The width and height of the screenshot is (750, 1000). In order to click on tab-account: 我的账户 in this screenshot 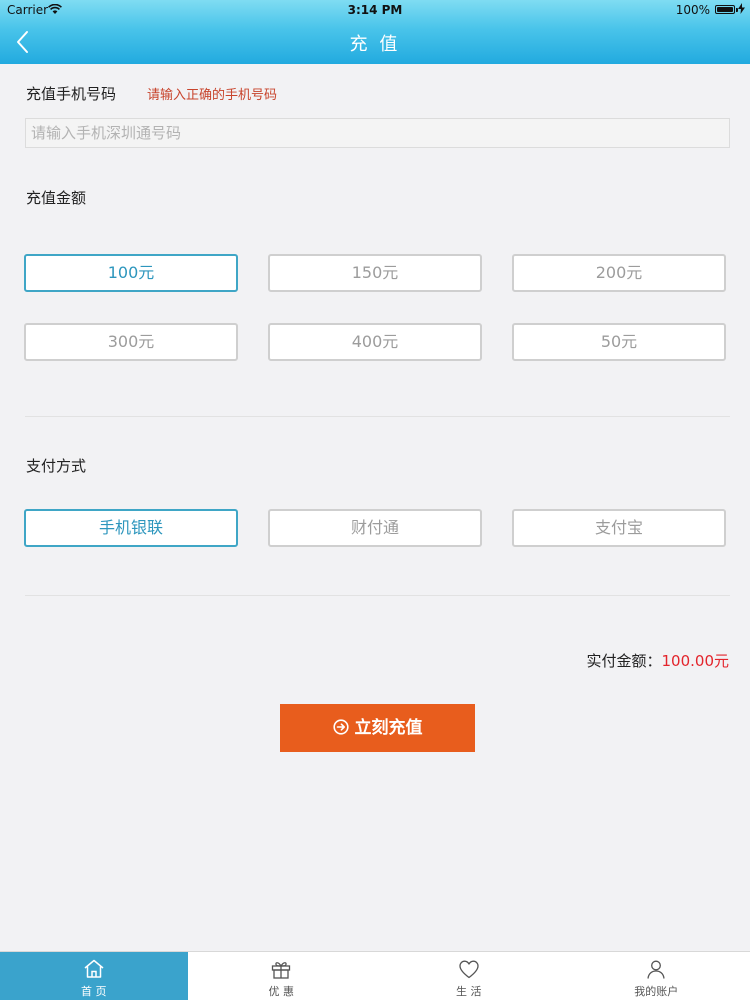, I will do `click(656, 976)`.